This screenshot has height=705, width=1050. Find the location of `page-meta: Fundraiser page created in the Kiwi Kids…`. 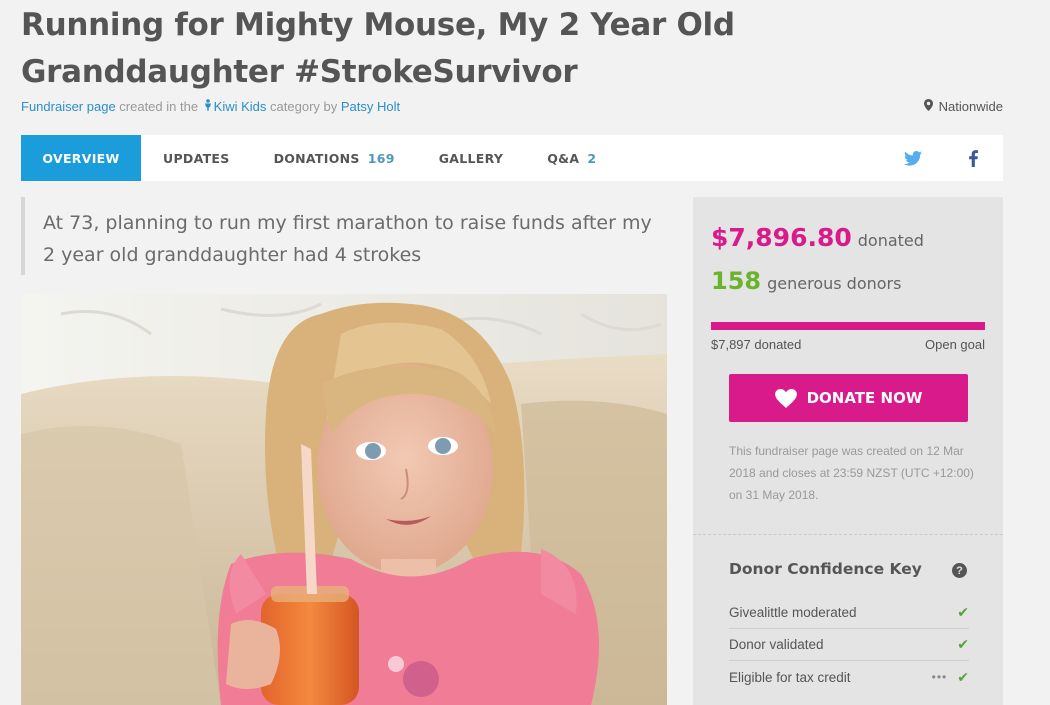

page-meta: Fundraiser page created in the Kiwi Kids… is located at coordinates (210, 106).